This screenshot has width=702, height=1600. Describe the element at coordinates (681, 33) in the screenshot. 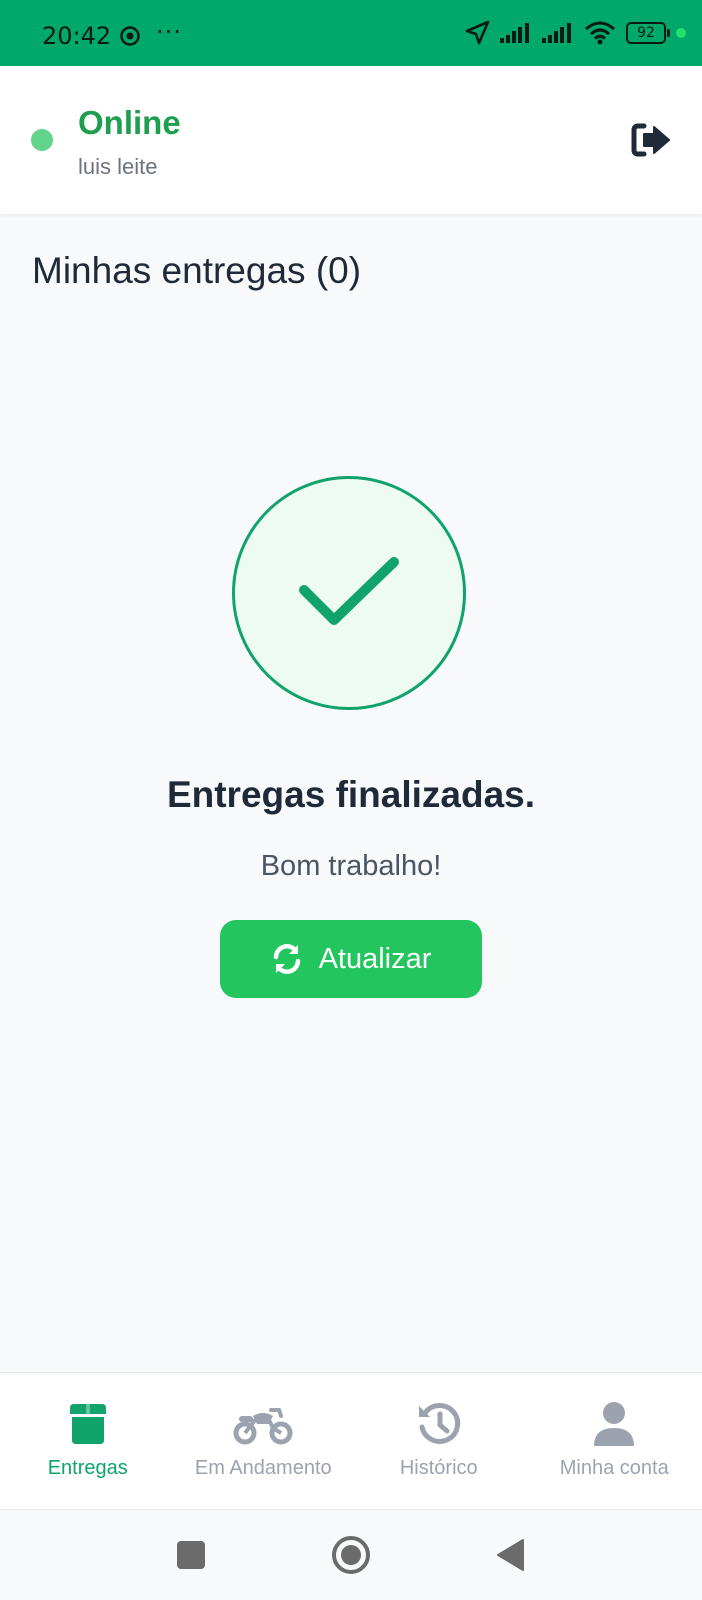

I see `privacy-indicator-dot` at that location.